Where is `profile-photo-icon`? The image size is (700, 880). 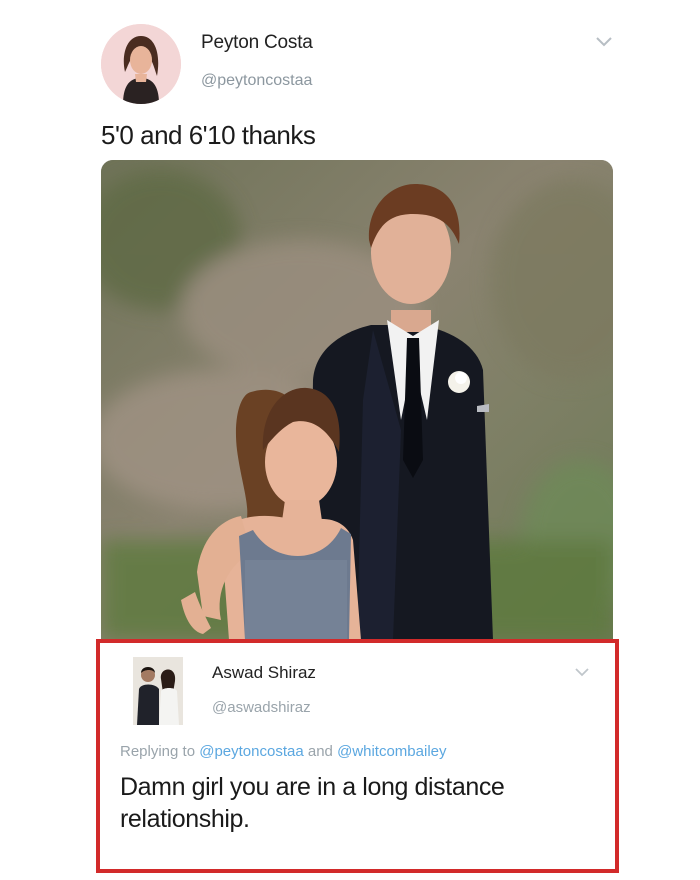
profile-photo-icon is located at coordinates (141, 64).